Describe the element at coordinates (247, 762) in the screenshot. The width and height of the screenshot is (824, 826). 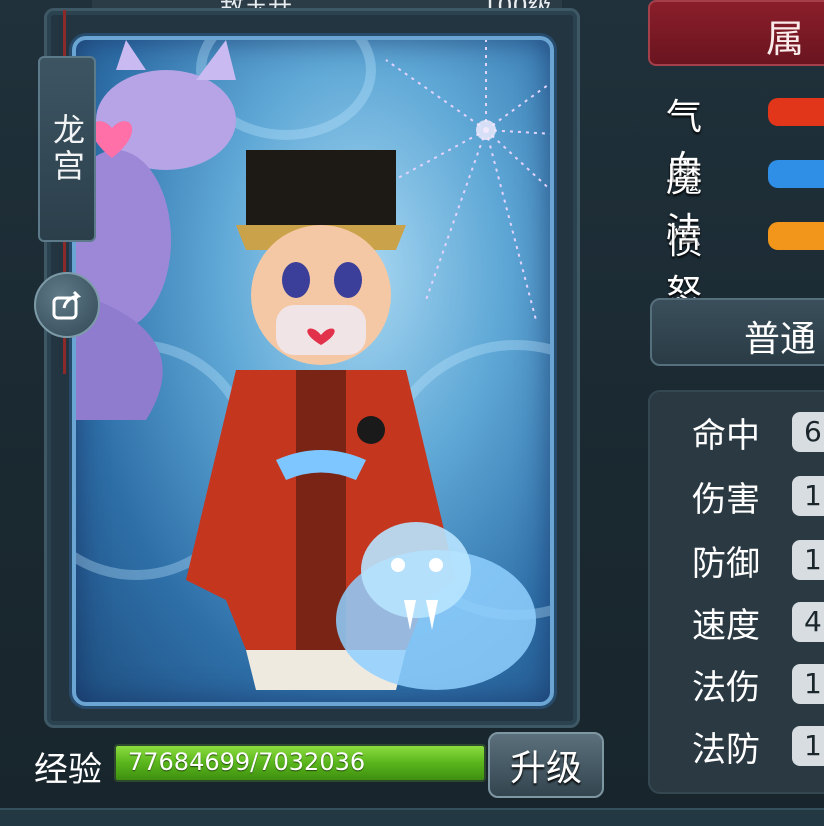
I see `experience-text: 77684699/7032036` at that location.